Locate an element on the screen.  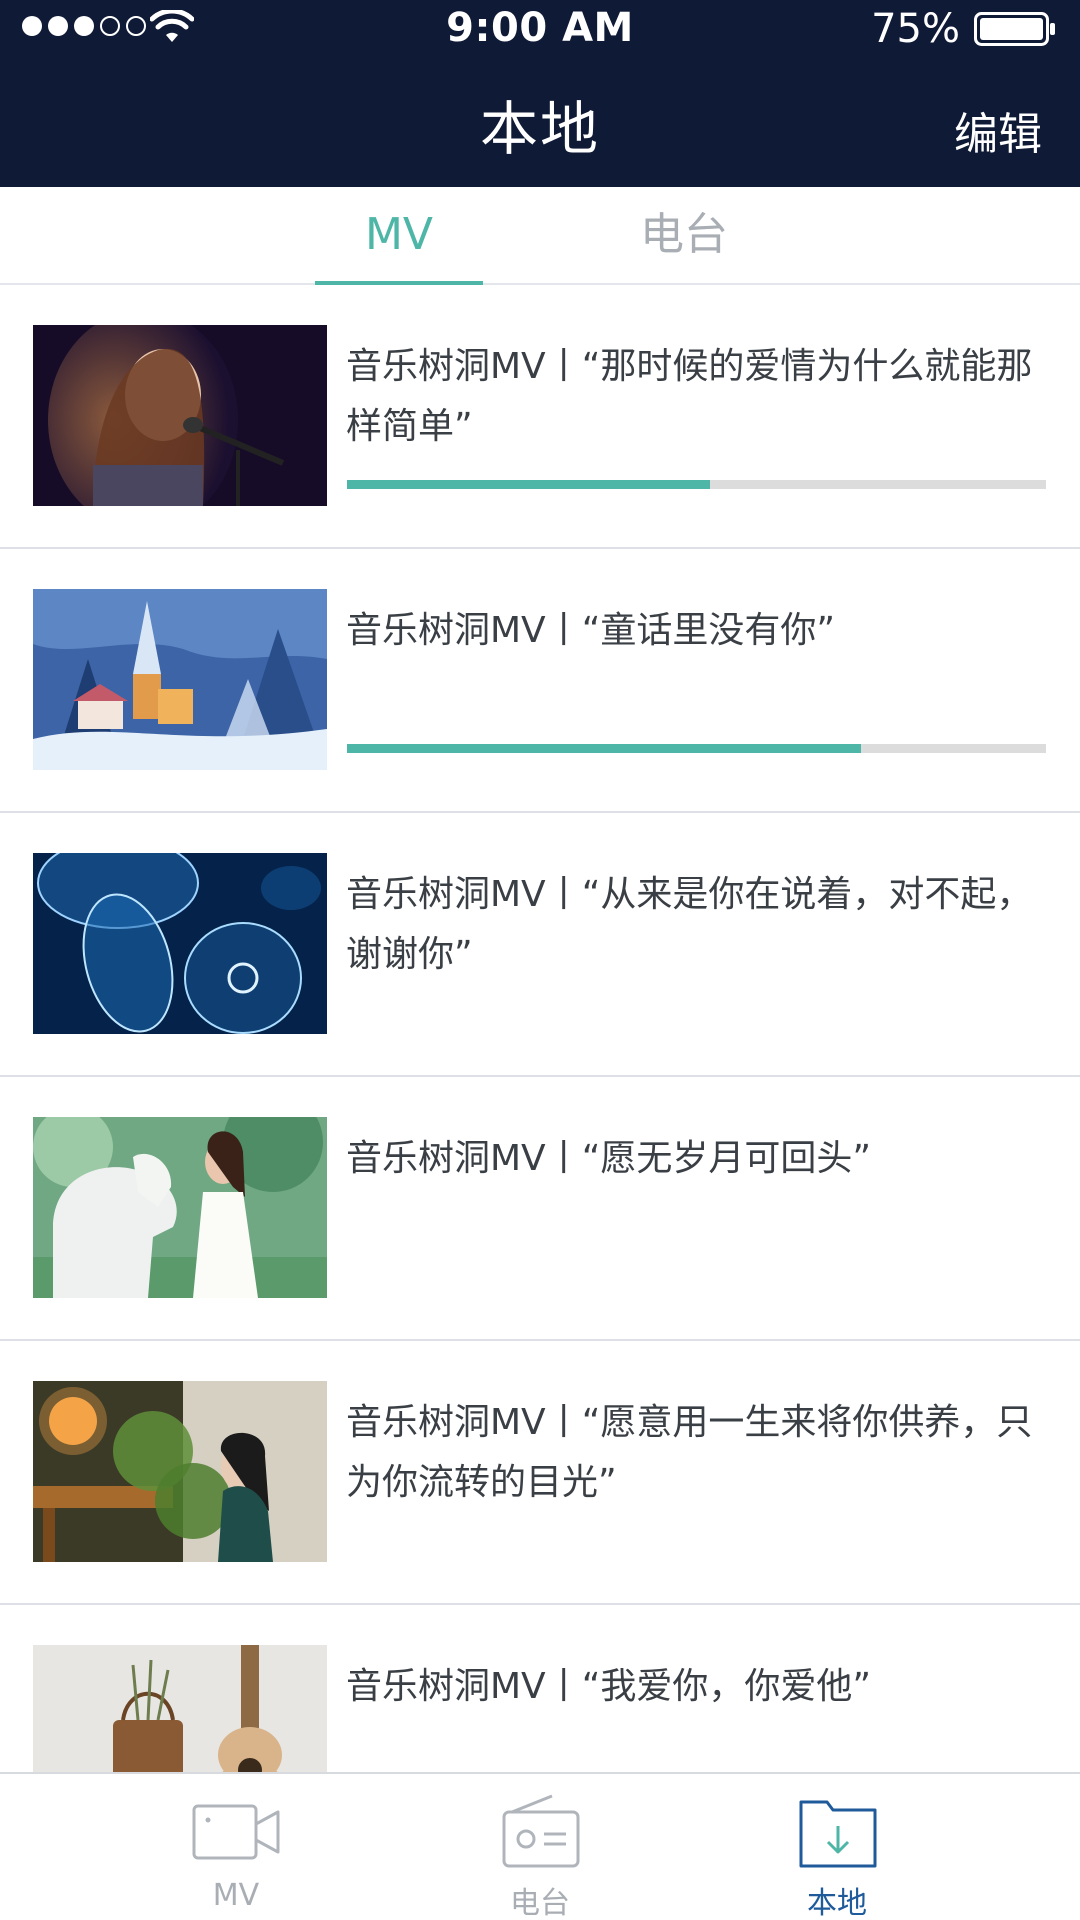
bottom-nav: MV 电台 本地 is located at coordinates (540, 1846).